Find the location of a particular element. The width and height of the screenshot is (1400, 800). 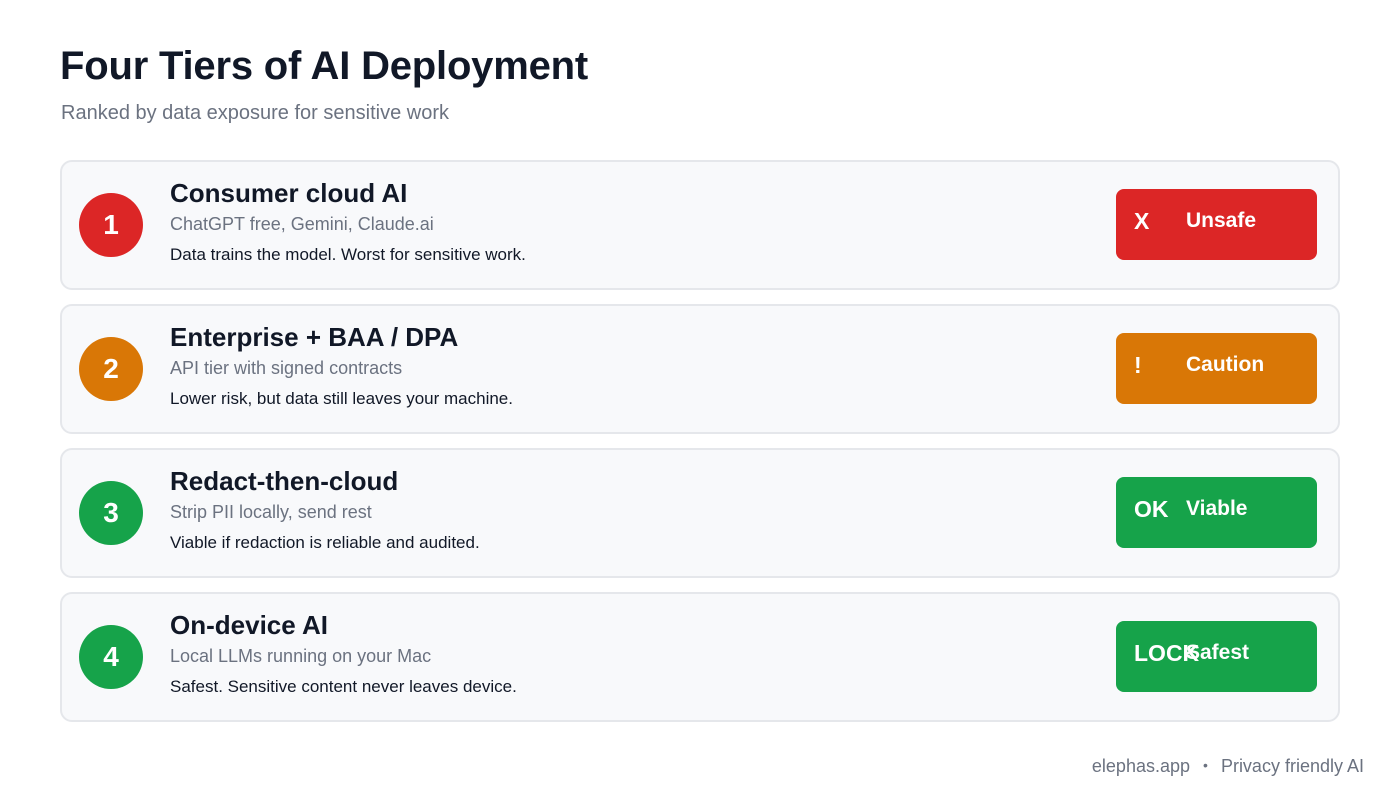

tier-number-badge: 4 is located at coordinates (111, 657).